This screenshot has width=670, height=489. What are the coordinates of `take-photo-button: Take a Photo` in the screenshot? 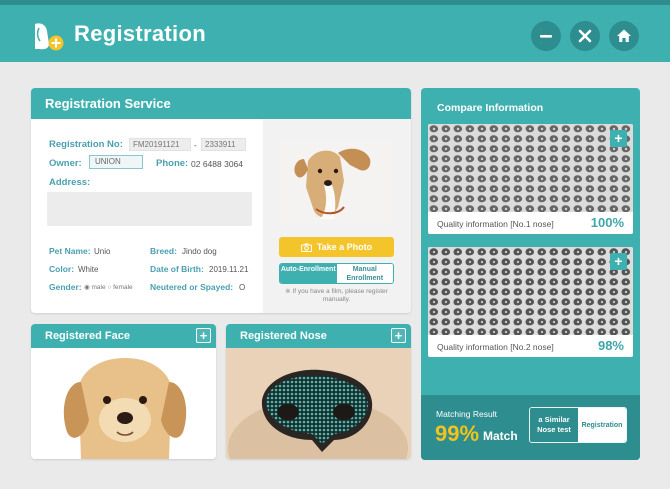 It's located at (336, 247).